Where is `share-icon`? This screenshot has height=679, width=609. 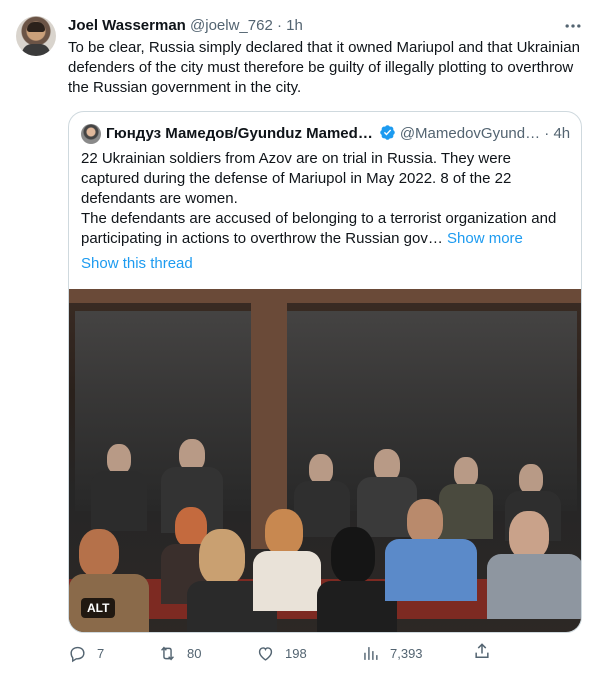
share-icon is located at coordinates (482, 650).